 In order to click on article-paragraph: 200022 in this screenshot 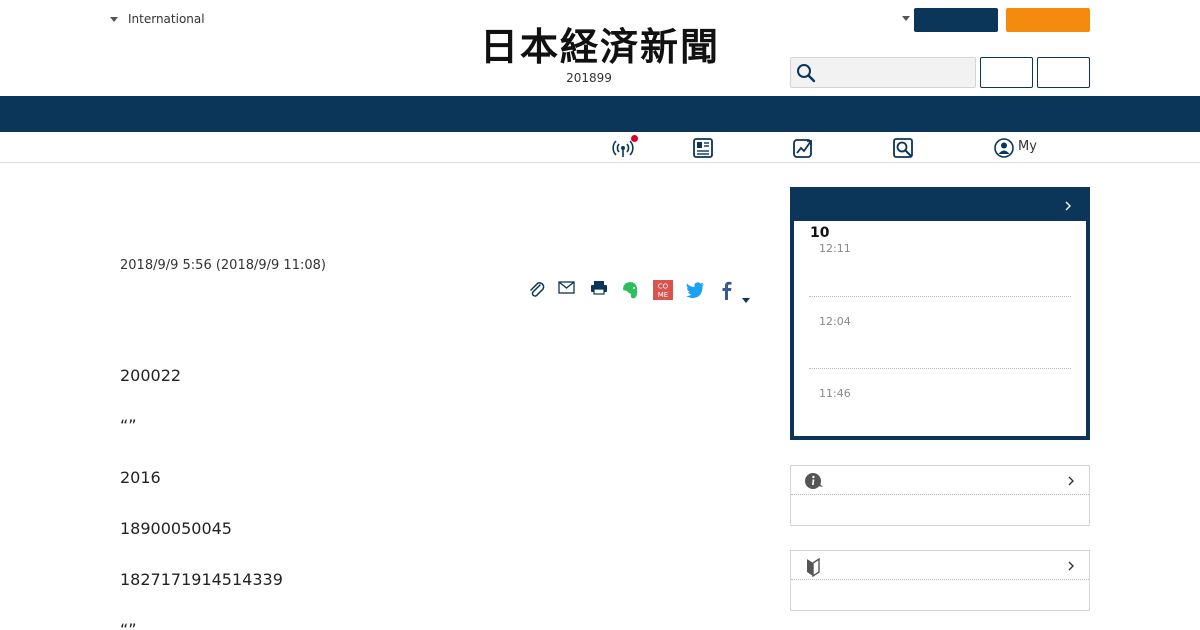, I will do `click(151, 375)`.